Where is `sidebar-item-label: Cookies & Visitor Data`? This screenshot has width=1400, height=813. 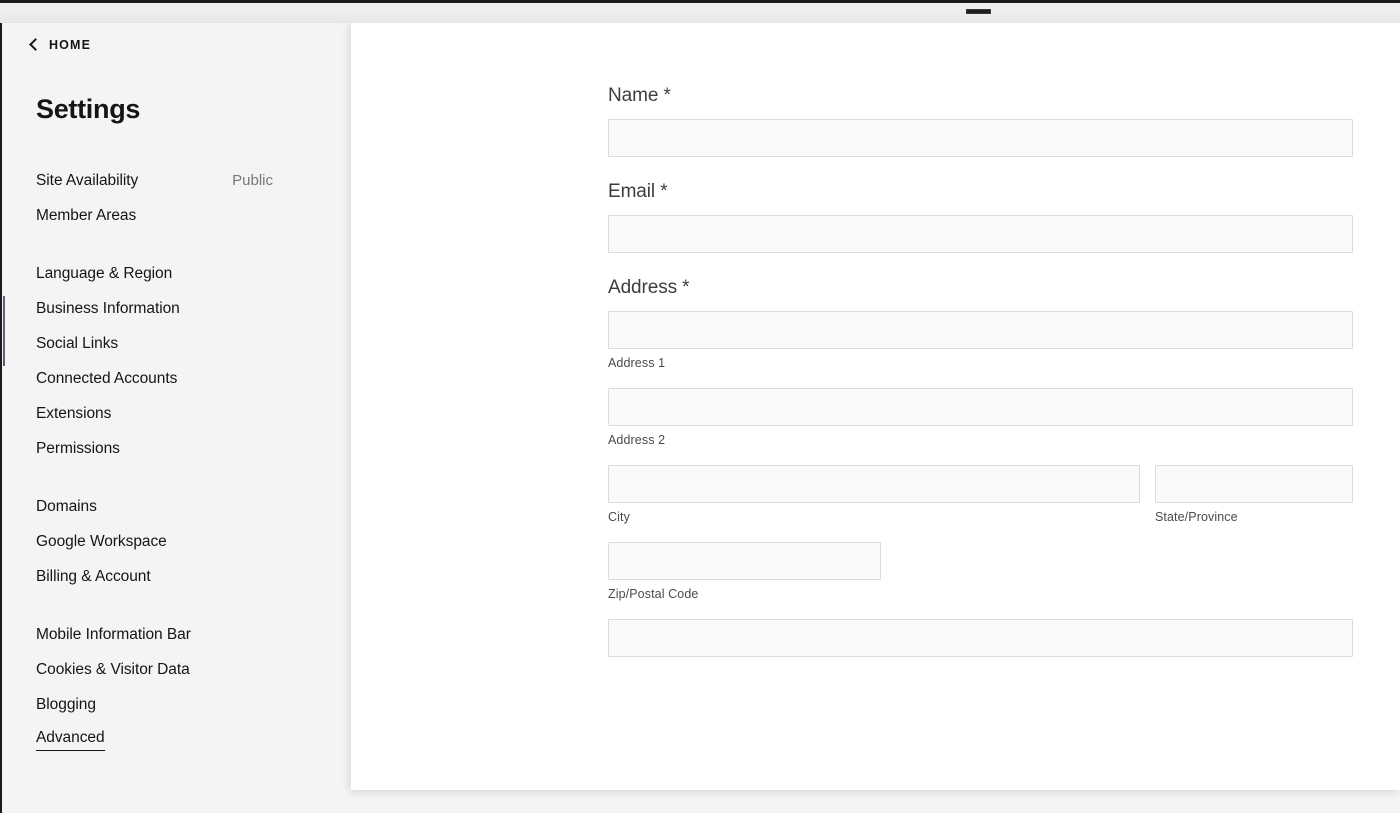
sidebar-item-label: Cookies & Visitor Data is located at coordinates (113, 669).